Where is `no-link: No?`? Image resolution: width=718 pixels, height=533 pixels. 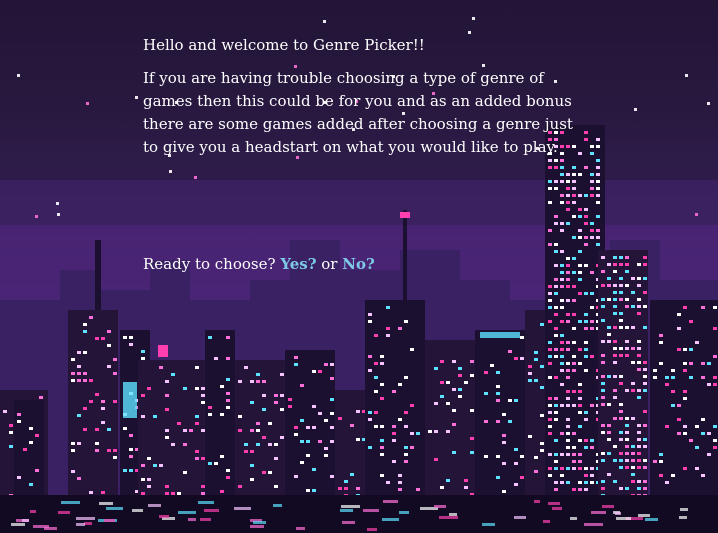
no-link: No? is located at coordinates (358, 264).